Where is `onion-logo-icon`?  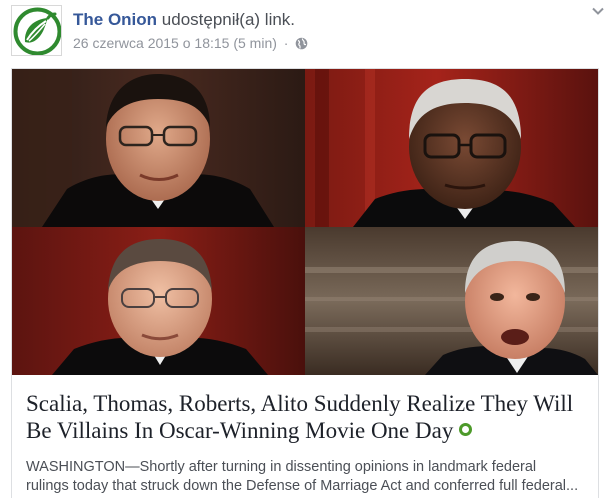
onion-logo-icon is located at coordinates (37, 31).